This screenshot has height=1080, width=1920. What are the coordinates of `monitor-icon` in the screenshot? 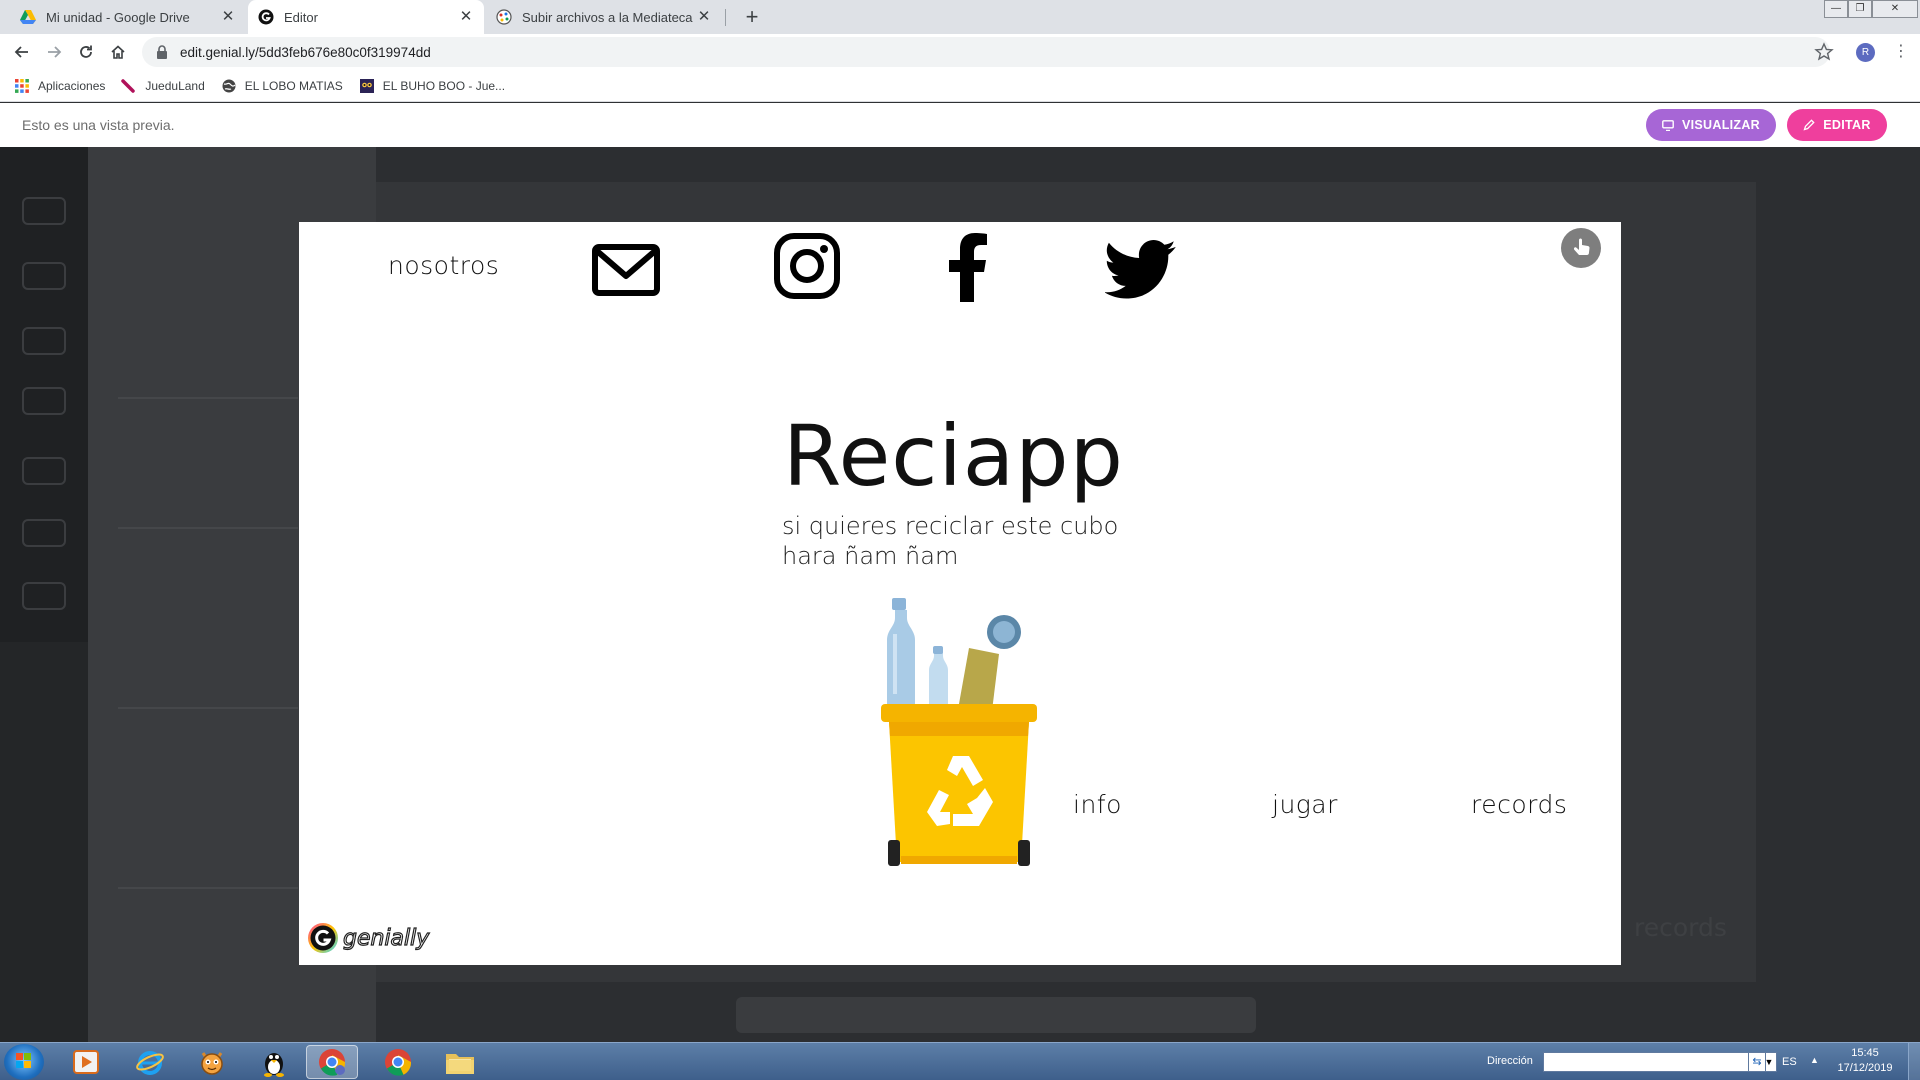 It's located at (1668, 125).